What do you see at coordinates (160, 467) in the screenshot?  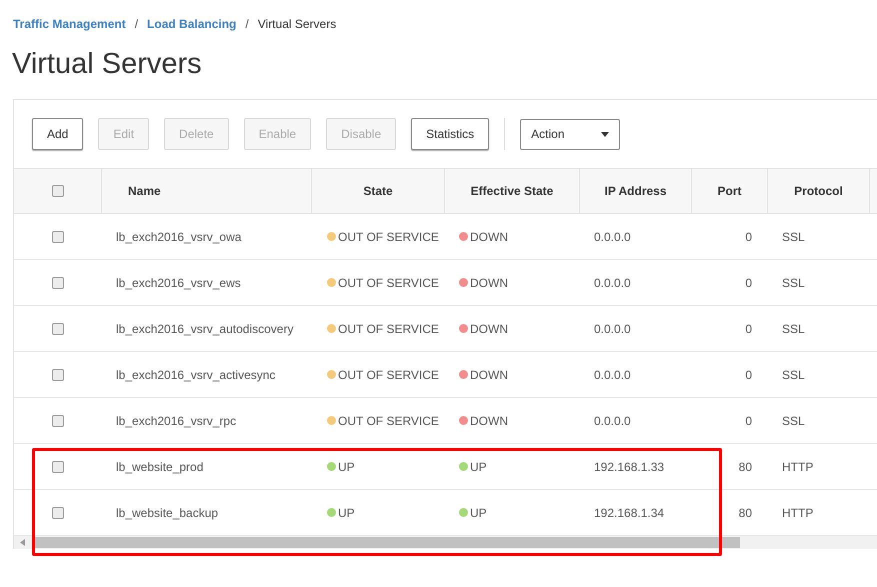 I see `table-cell-text: lb_website_prod` at bounding box center [160, 467].